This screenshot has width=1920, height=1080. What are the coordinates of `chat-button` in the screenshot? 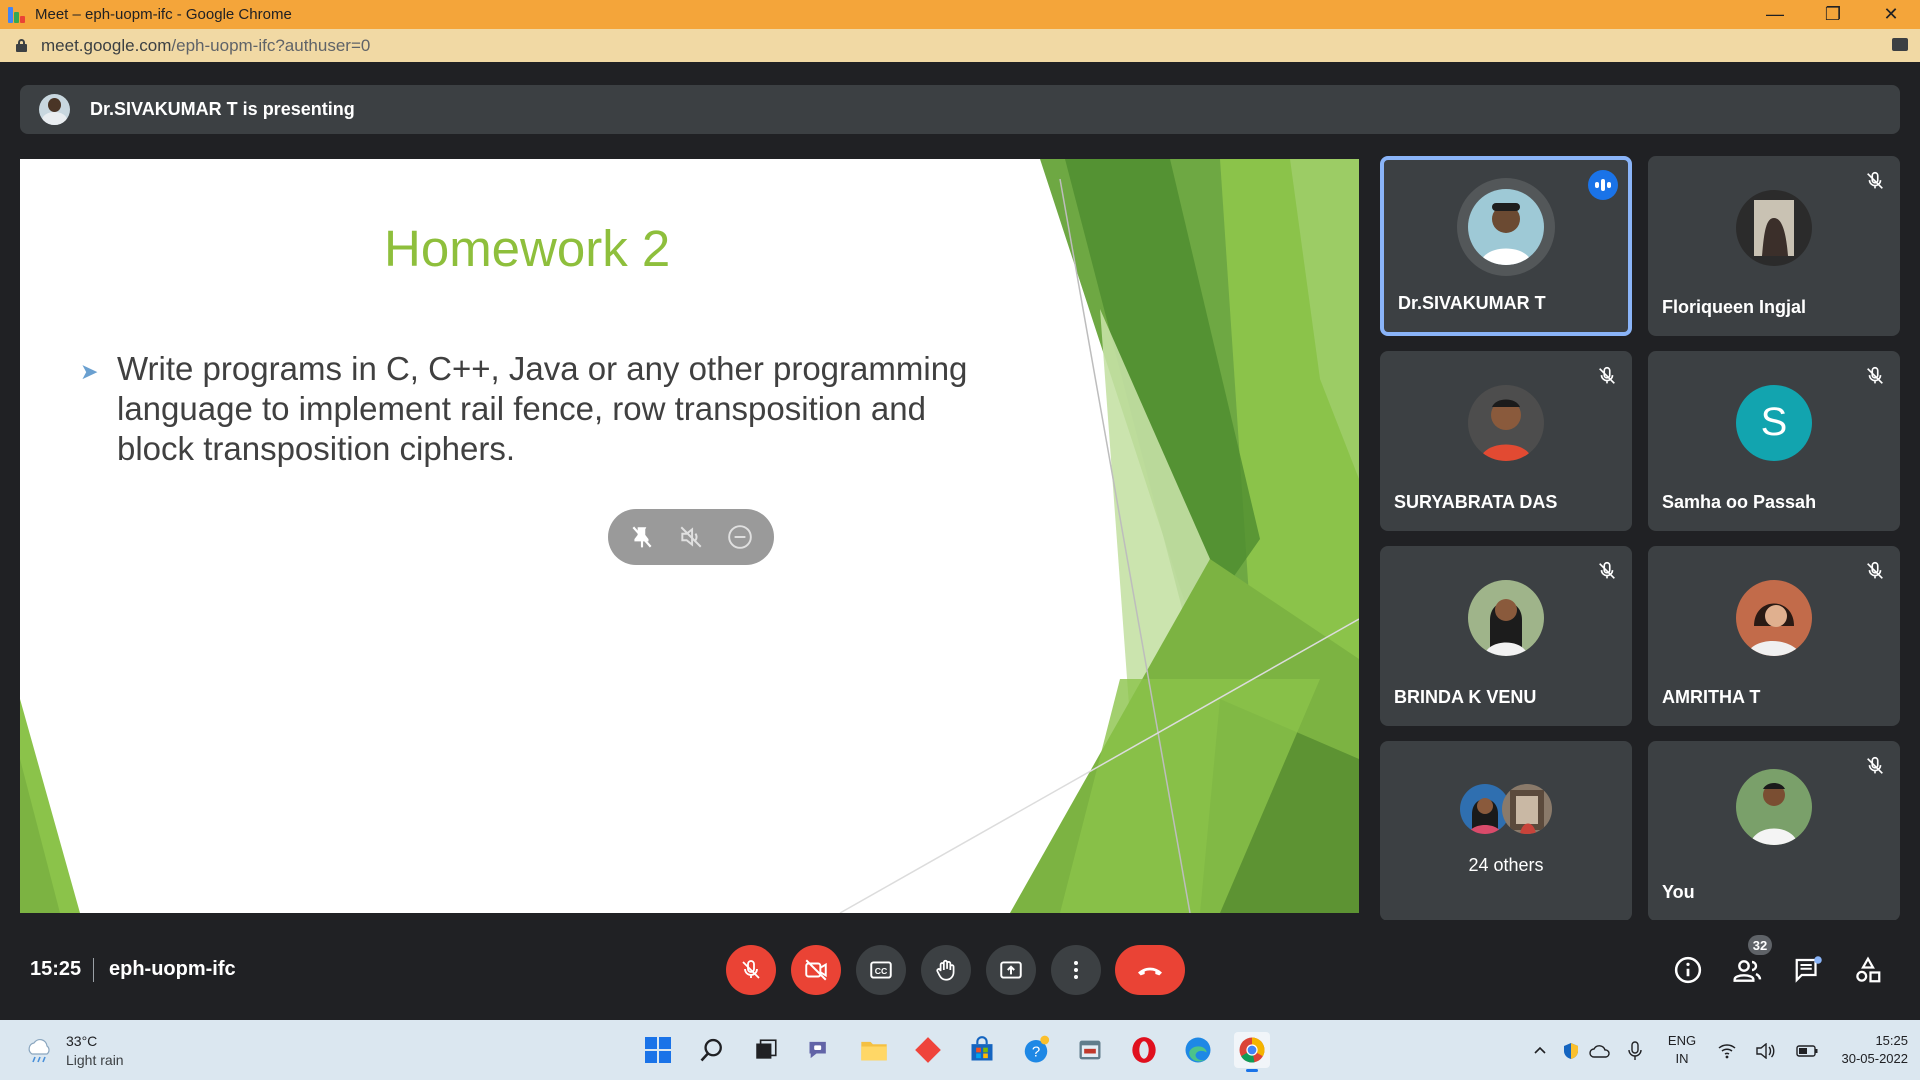 It's located at (1808, 970).